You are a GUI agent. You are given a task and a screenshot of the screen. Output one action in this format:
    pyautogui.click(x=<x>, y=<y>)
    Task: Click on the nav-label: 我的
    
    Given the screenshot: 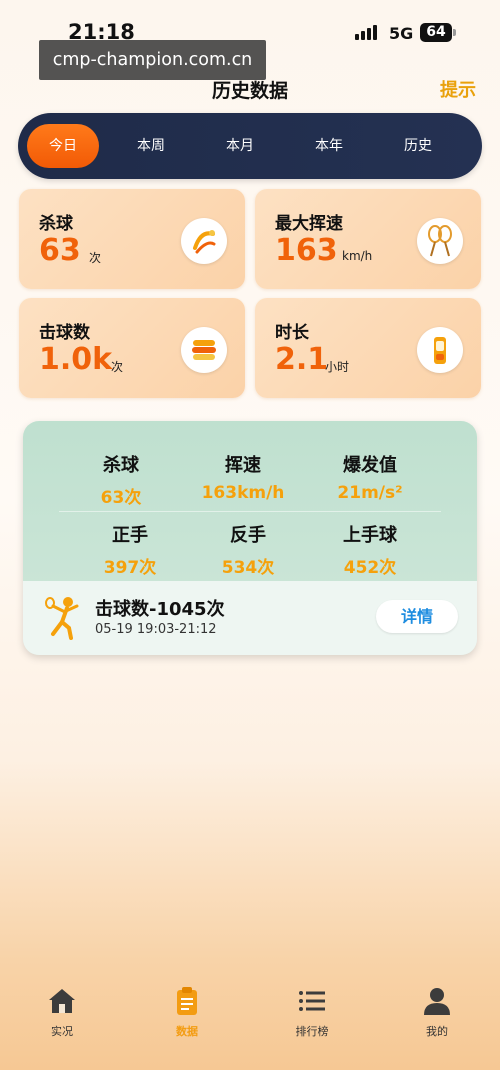 What is the action you would take?
    pyautogui.click(x=437, y=1031)
    